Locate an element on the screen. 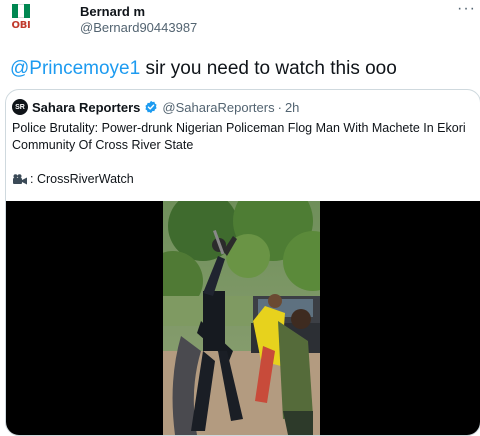 This screenshot has width=480, height=436. tweet-body: sir you need to watch this ooo is located at coordinates (268, 68).